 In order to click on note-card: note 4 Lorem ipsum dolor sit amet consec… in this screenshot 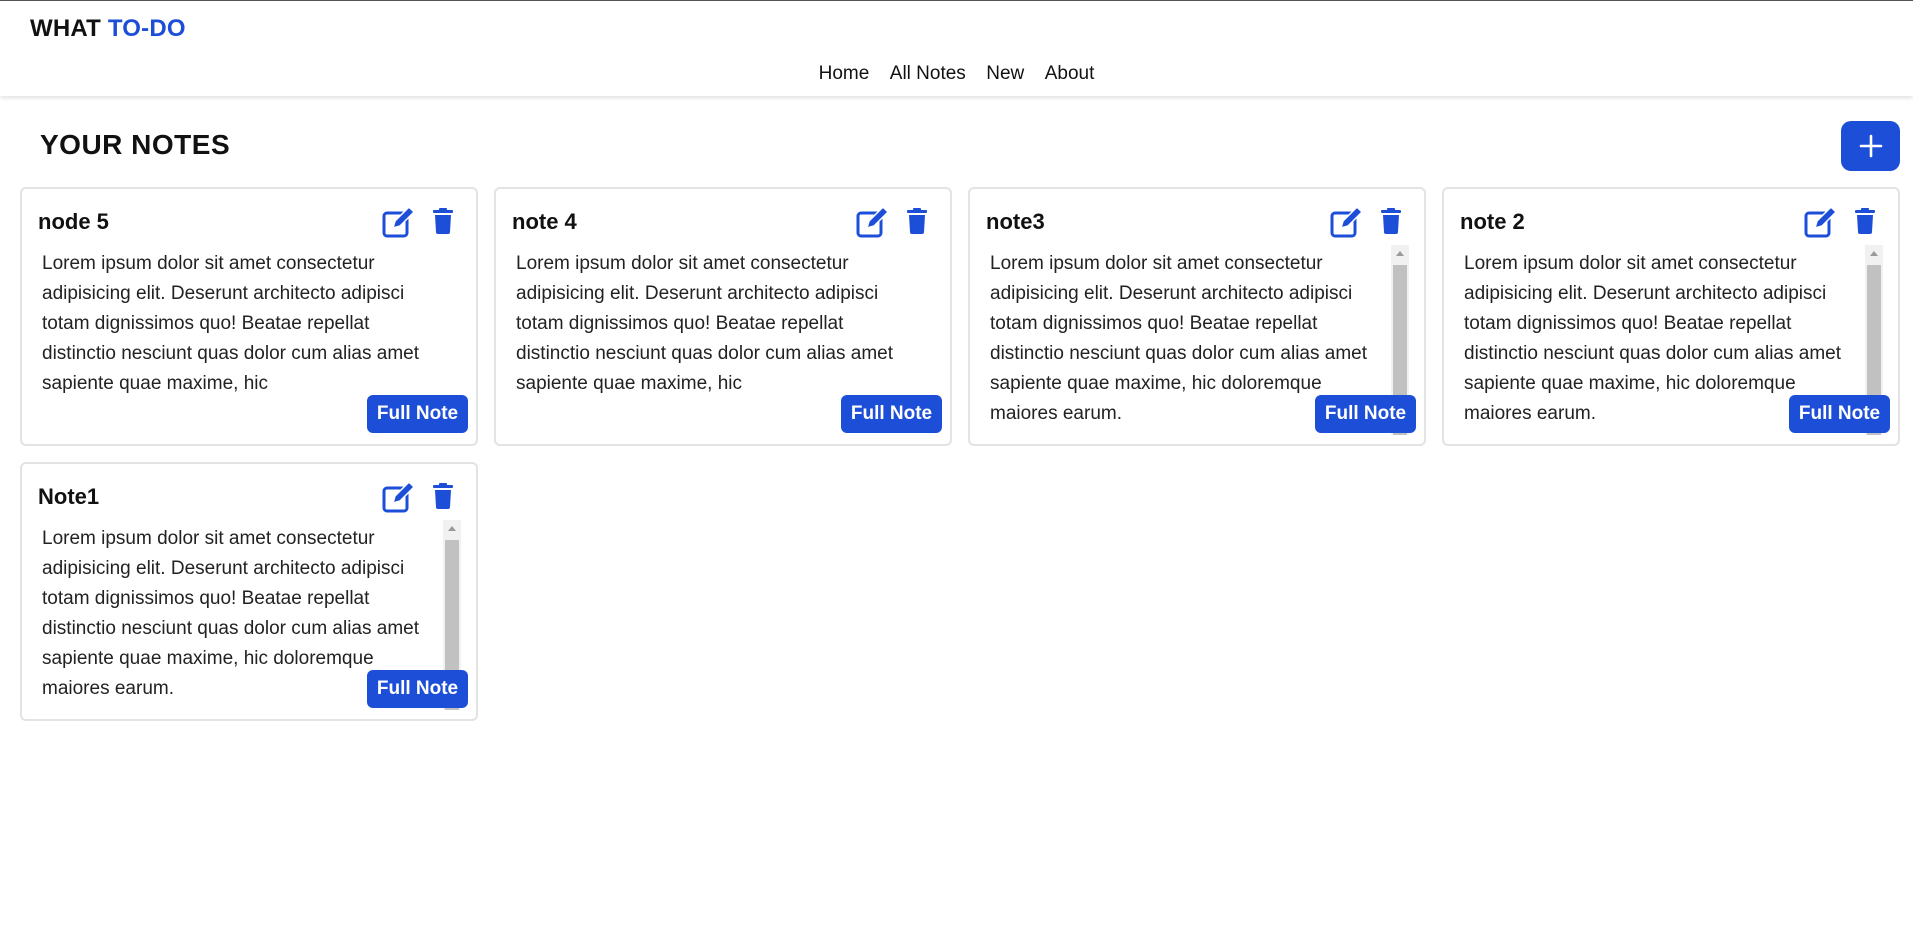, I will do `click(723, 316)`.